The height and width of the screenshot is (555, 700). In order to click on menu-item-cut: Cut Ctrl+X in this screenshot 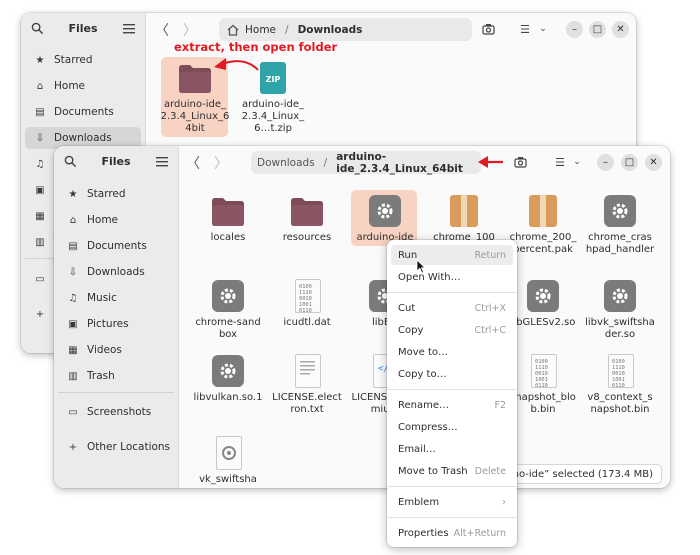, I will do `click(452, 308)`.